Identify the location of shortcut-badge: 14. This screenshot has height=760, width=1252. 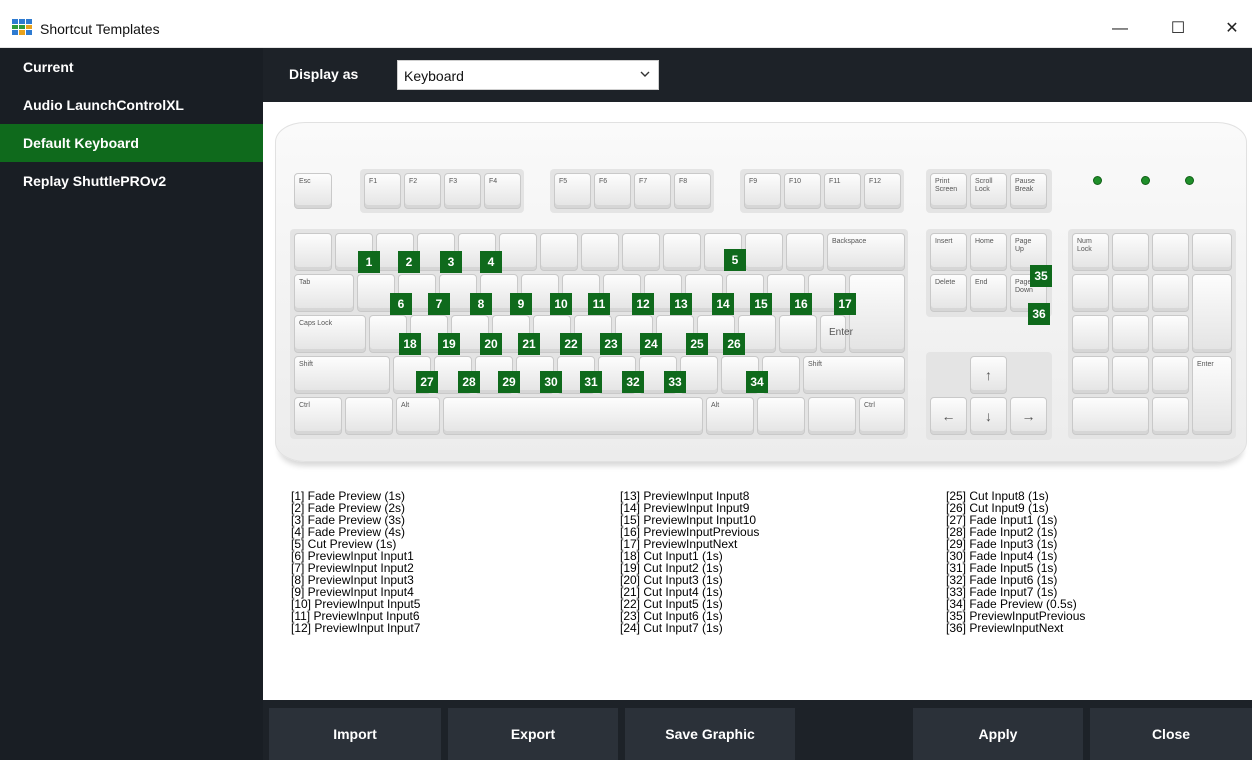
(723, 304).